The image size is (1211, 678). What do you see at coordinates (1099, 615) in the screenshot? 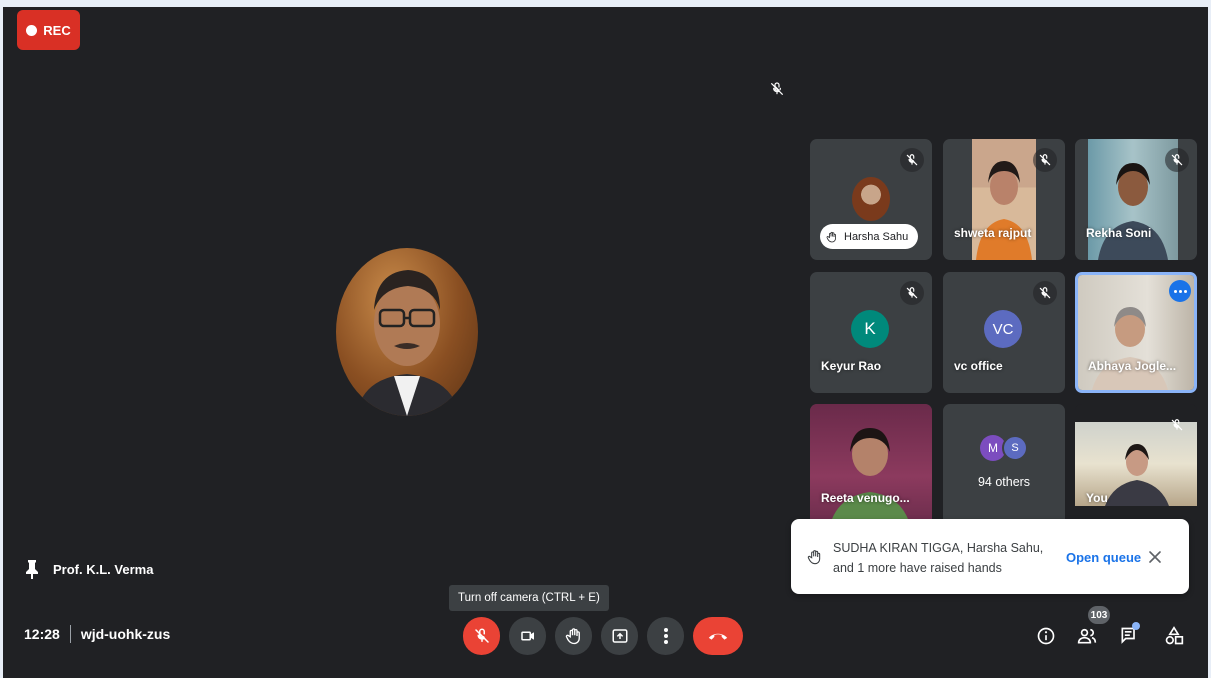
I see `participant-count-badge: 103` at bounding box center [1099, 615].